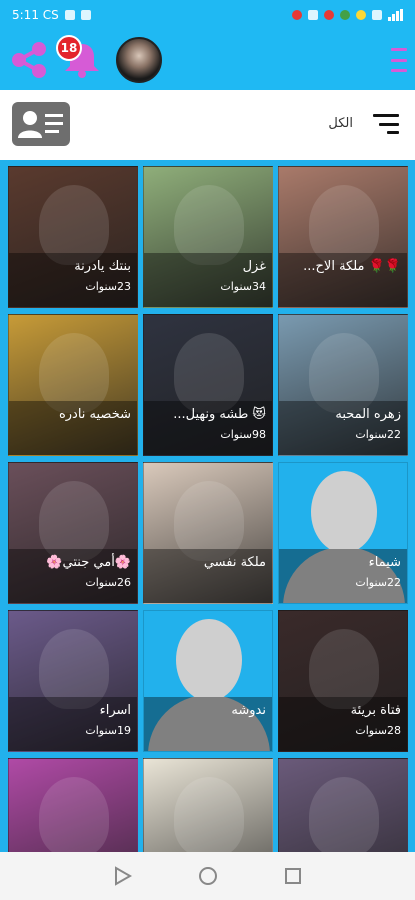  What do you see at coordinates (73, 724) in the screenshot?
I see `profile-caption: اسراء 19سنوات` at bounding box center [73, 724].